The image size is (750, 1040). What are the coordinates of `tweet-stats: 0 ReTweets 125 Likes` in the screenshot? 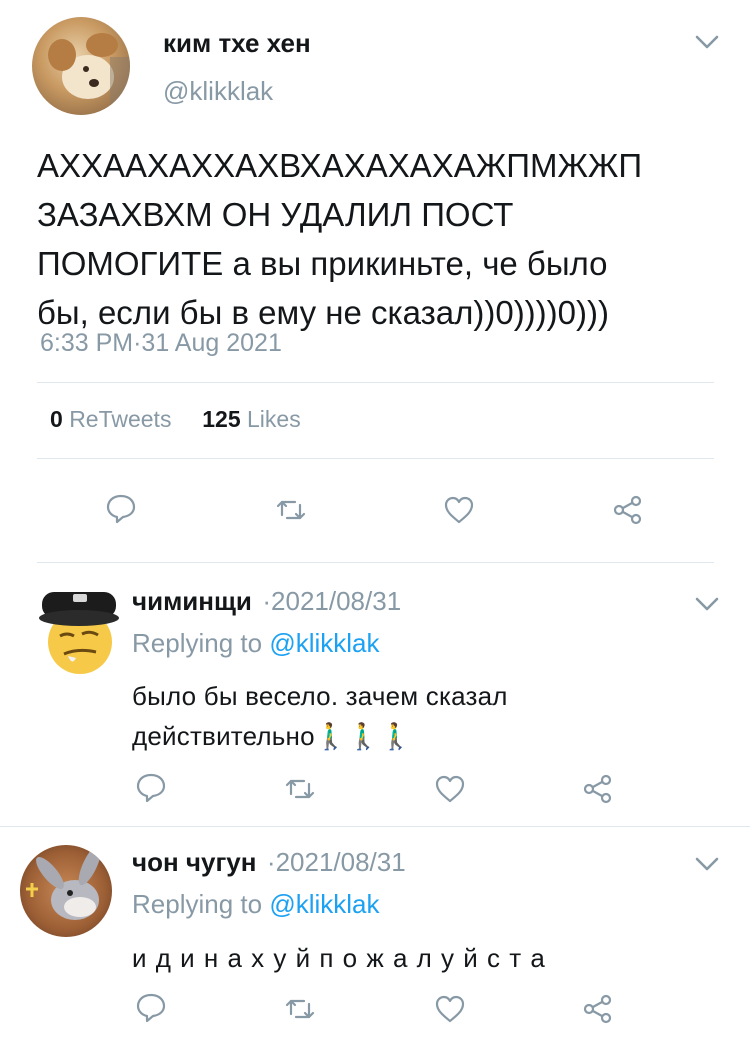 It's located at (175, 419).